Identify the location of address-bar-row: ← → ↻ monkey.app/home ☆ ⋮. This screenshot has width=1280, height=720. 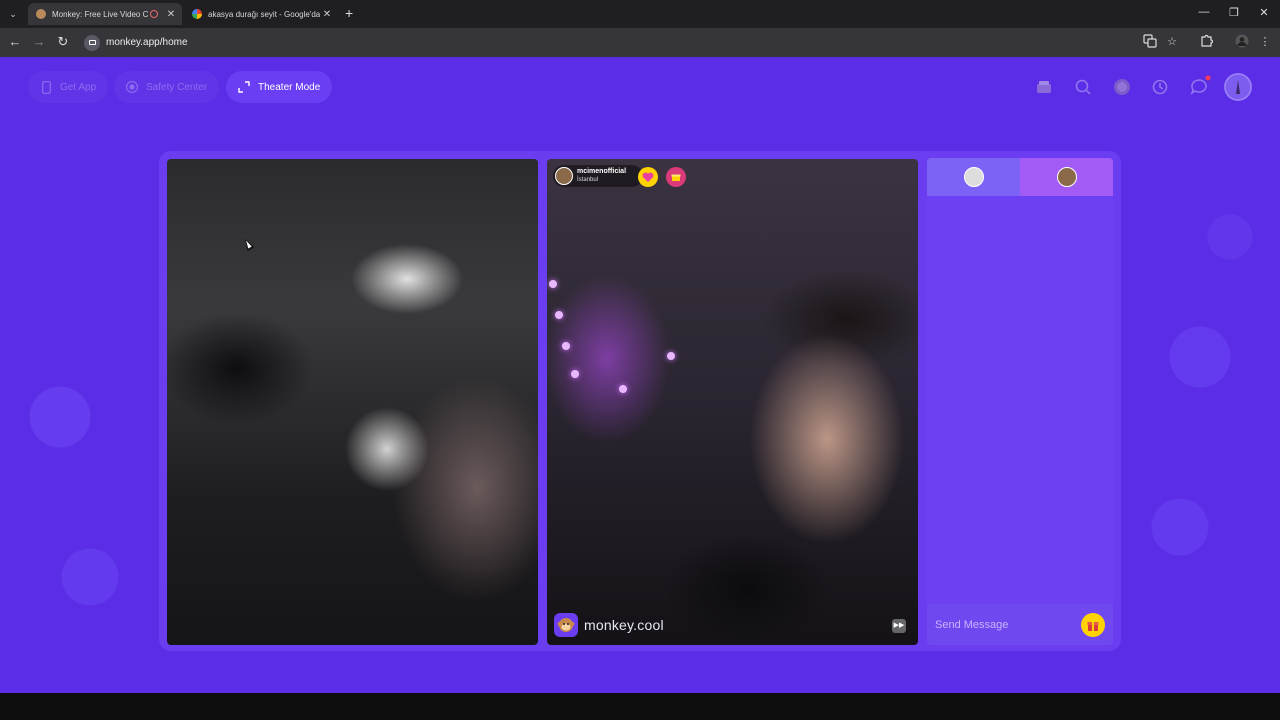
(640, 42).